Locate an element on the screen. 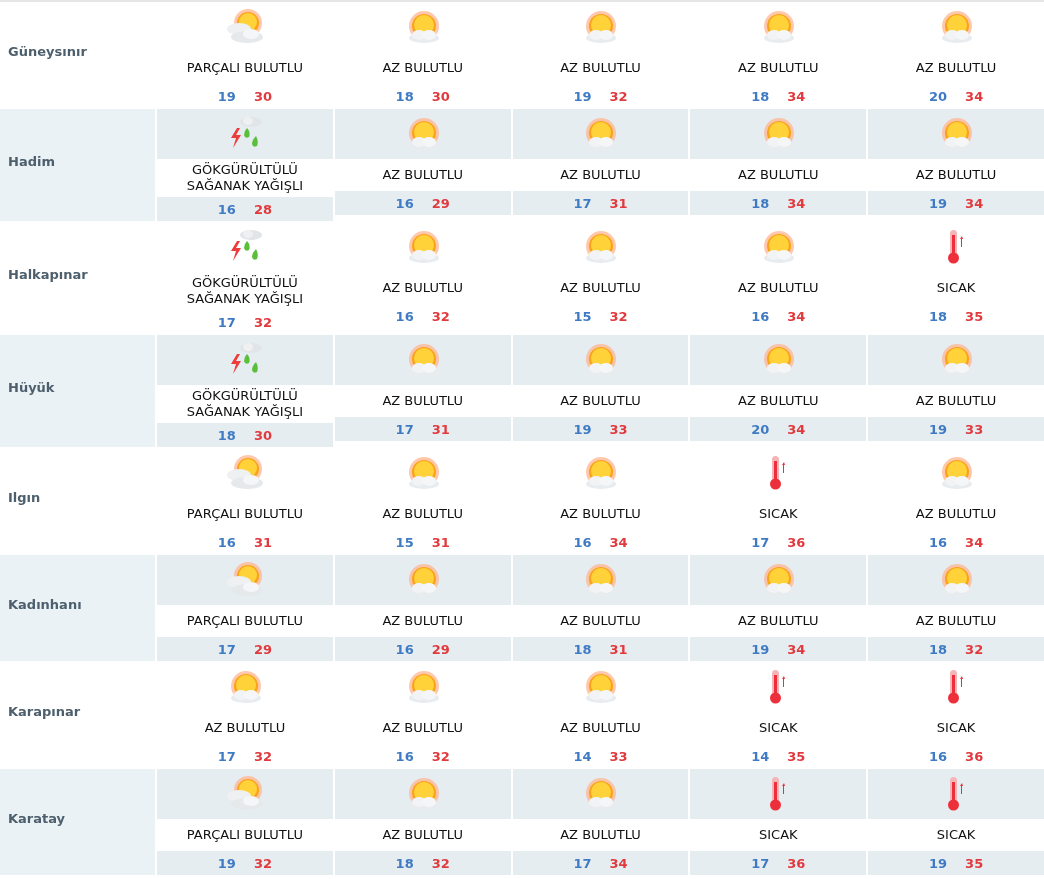 The image size is (1044, 879). location-name: Ilgın is located at coordinates (24, 497).